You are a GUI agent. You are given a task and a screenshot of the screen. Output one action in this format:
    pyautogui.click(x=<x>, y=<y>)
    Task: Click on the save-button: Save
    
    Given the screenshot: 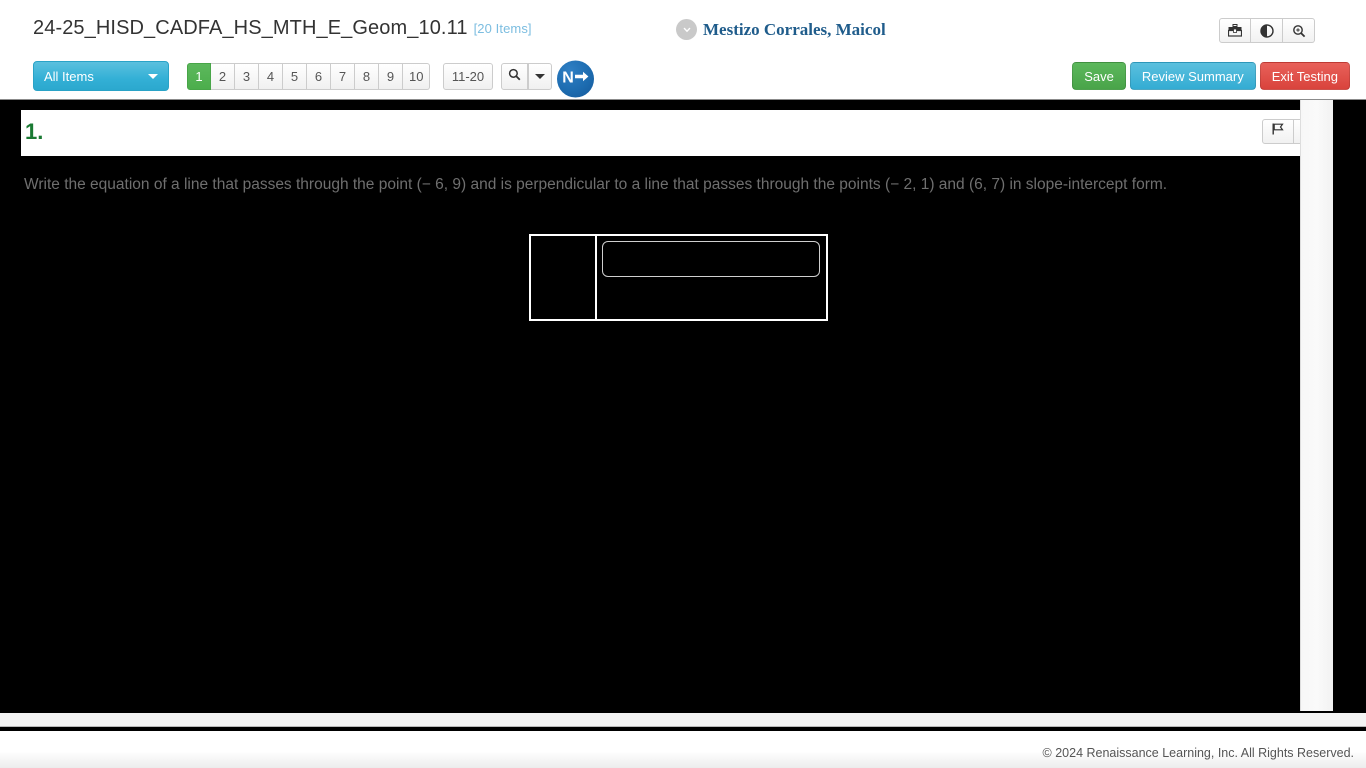 What is the action you would take?
    pyautogui.click(x=1099, y=76)
    